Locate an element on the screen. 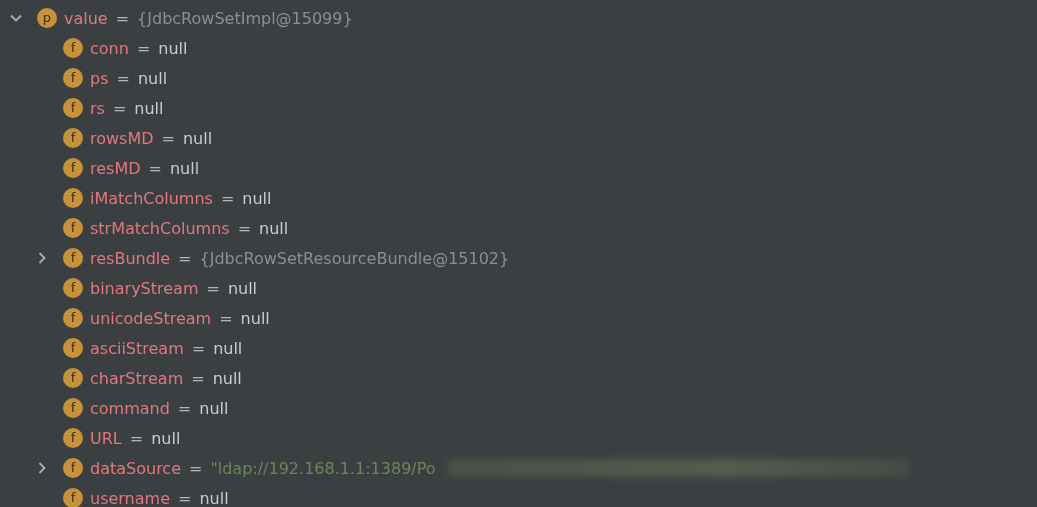 The height and width of the screenshot is (507, 1037). chevron-down-icon is located at coordinates (16, 18).